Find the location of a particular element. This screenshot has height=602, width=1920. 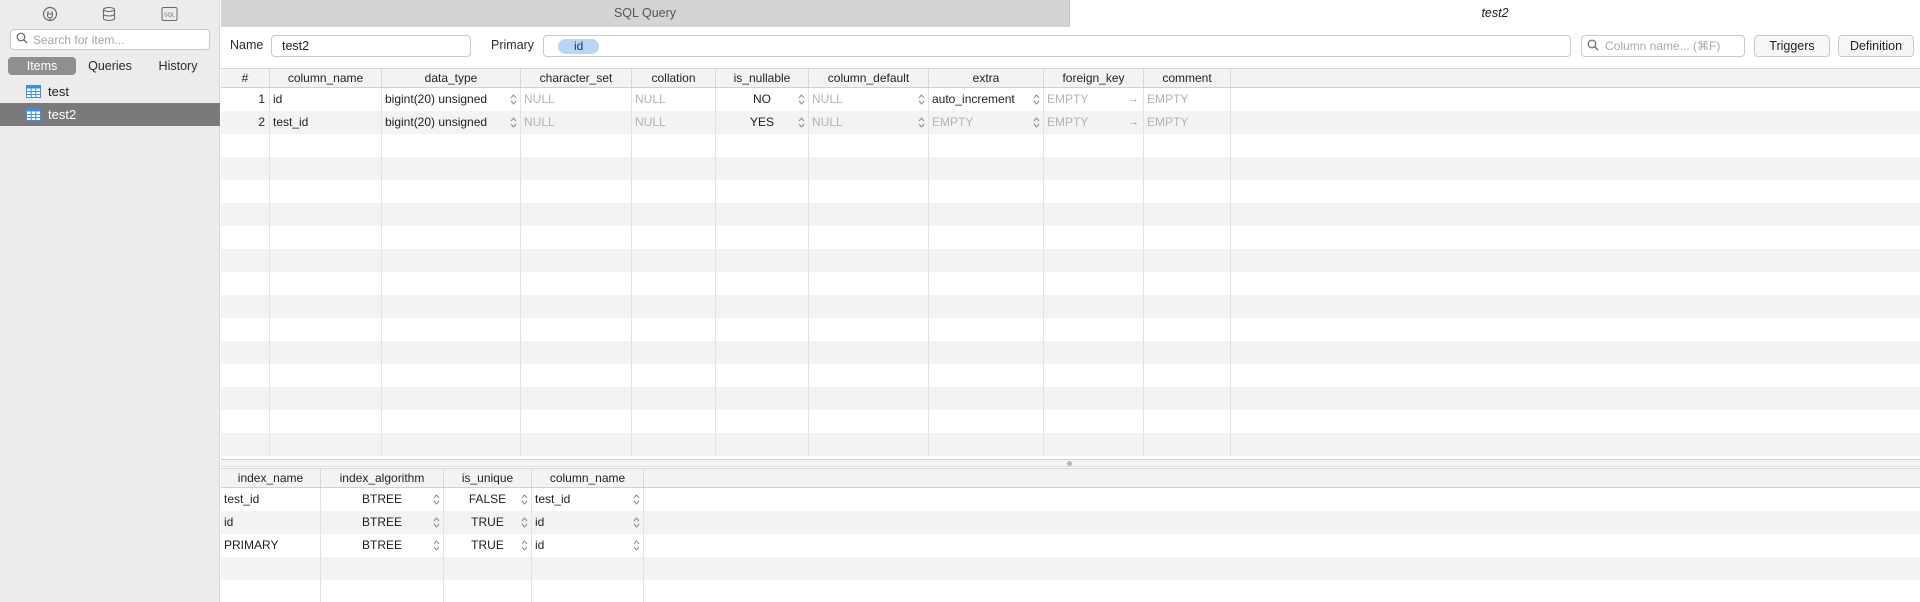

column-search is located at coordinates (1663, 46).